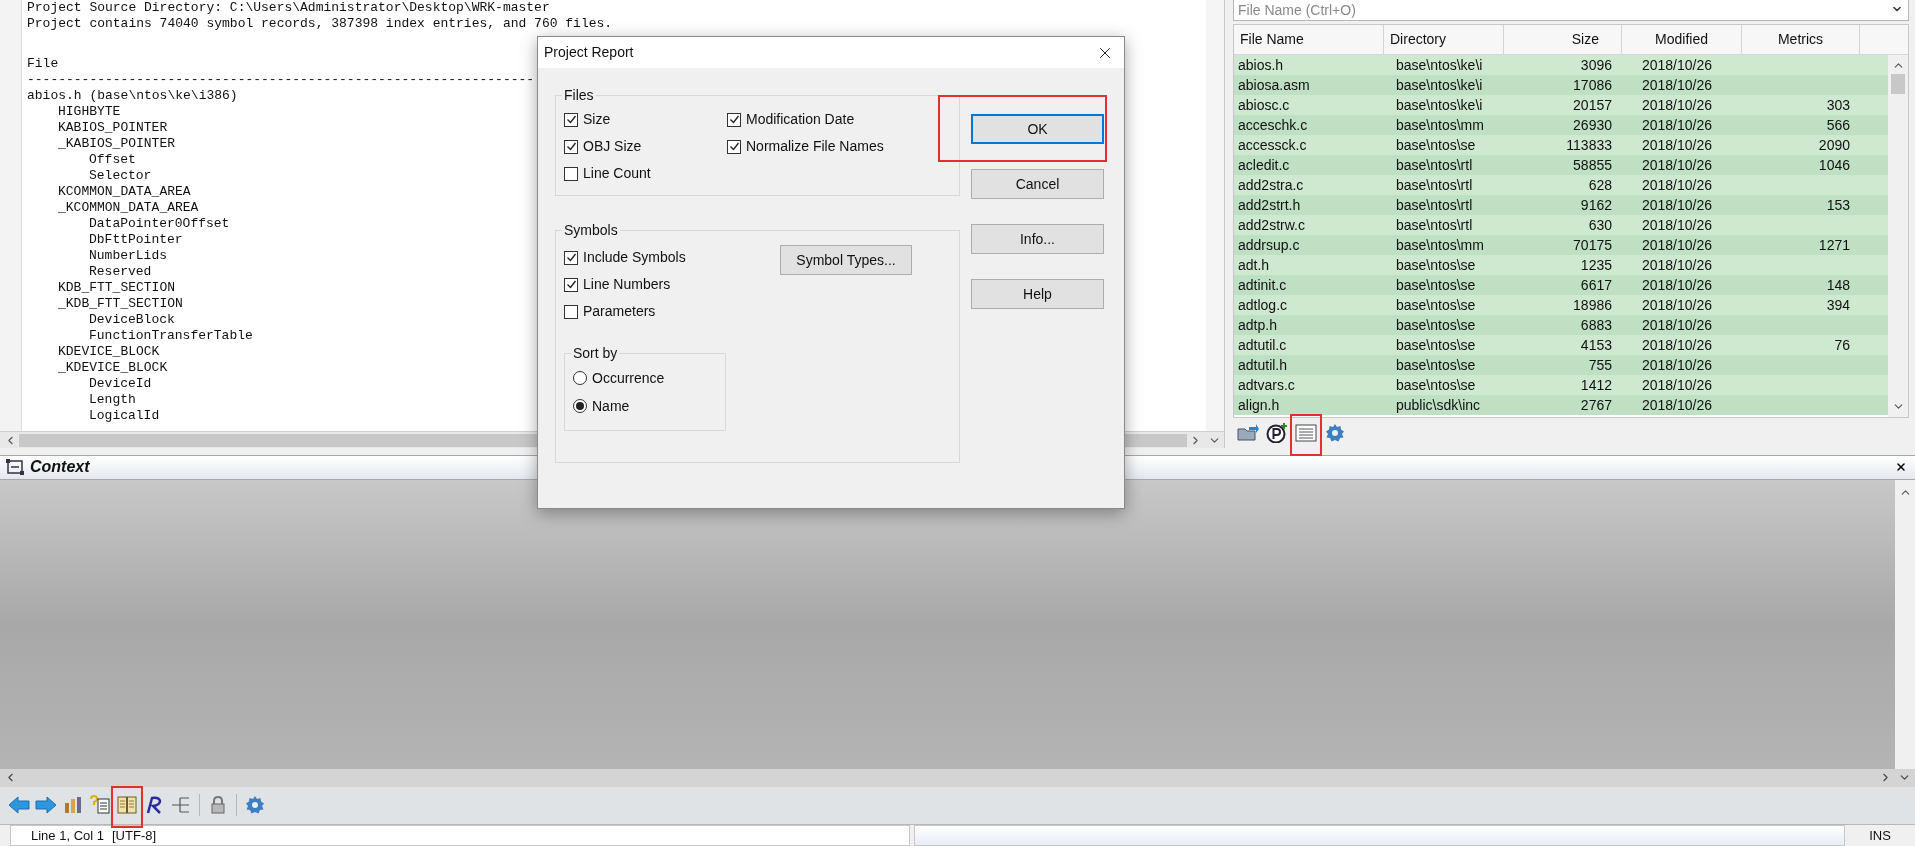 The height and width of the screenshot is (846, 1915). Describe the element at coordinates (132, 96) in the screenshot. I see `symbol-entry: abios.h (base\ntos\ke\i386)` at that location.